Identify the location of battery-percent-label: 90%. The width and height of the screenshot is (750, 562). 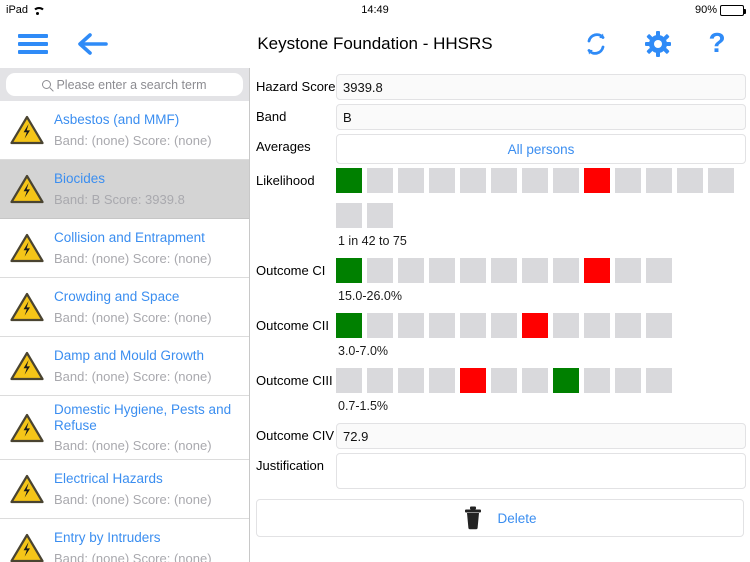
(705, 10).